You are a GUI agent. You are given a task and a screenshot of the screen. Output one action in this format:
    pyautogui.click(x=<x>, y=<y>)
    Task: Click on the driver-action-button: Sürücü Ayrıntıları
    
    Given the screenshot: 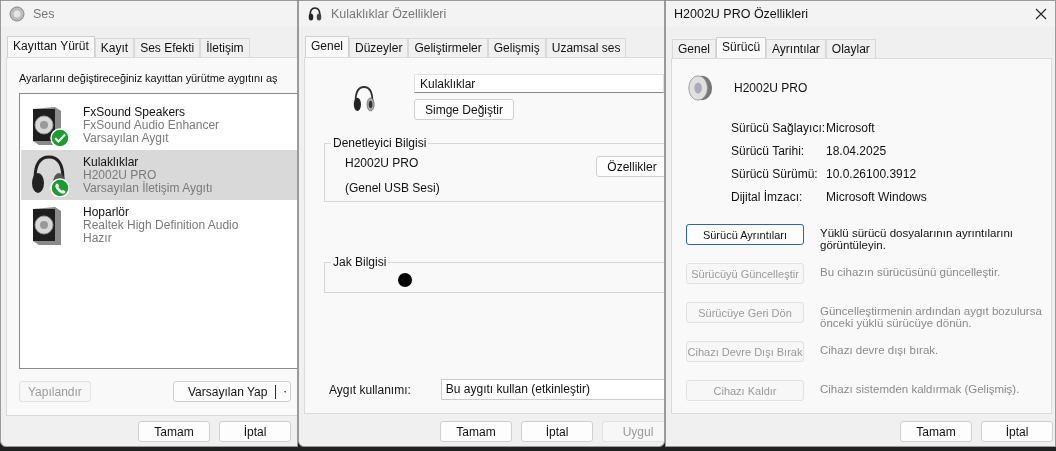 What is the action you would take?
    pyautogui.click(x=745, y=234)
    